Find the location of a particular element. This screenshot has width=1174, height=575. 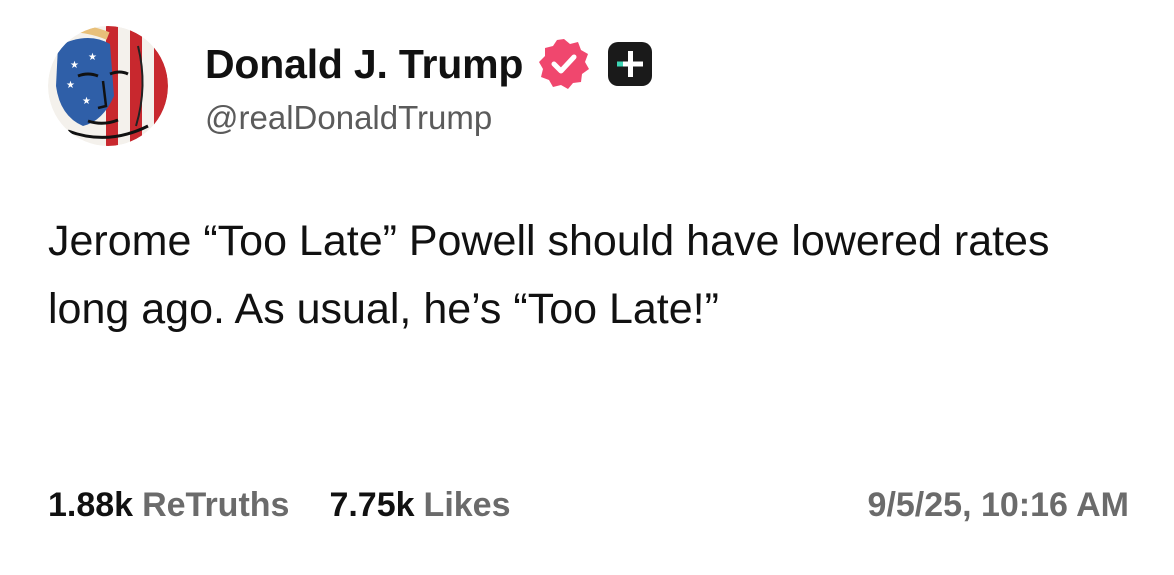

avatar-portrait-icon: ★ ★ ★ ★ is located at coordinates (108, 86).